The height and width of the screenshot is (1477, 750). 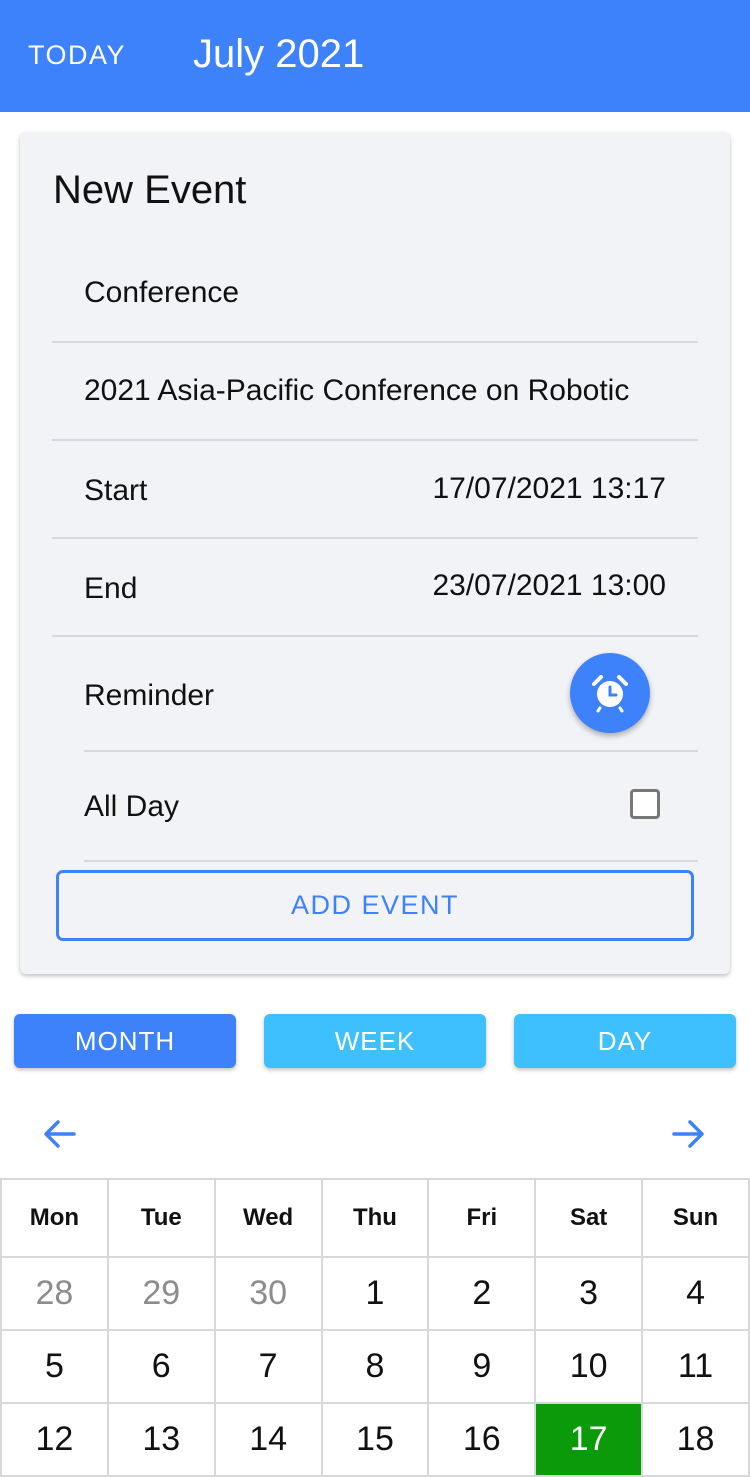 What do you see at coordinates (375, 293) in the screenshot?
I see `event-title-field: Conference` at bounding box center [375, 293].